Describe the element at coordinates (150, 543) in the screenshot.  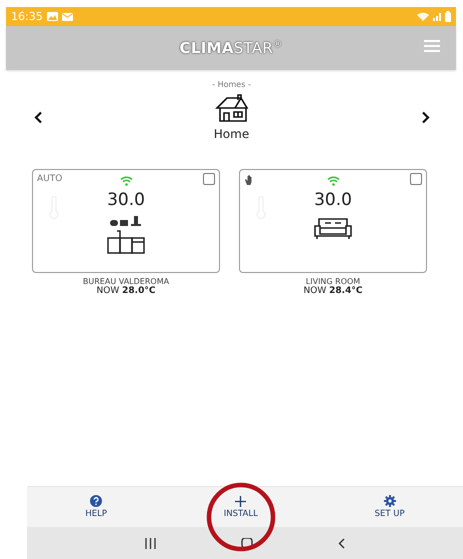
I see `recent-apps-icon` at that location.